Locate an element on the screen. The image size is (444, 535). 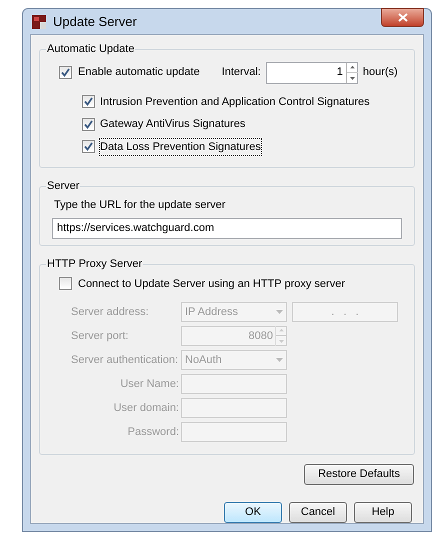
interval-value: 1 is located at coordinates (340, 72).